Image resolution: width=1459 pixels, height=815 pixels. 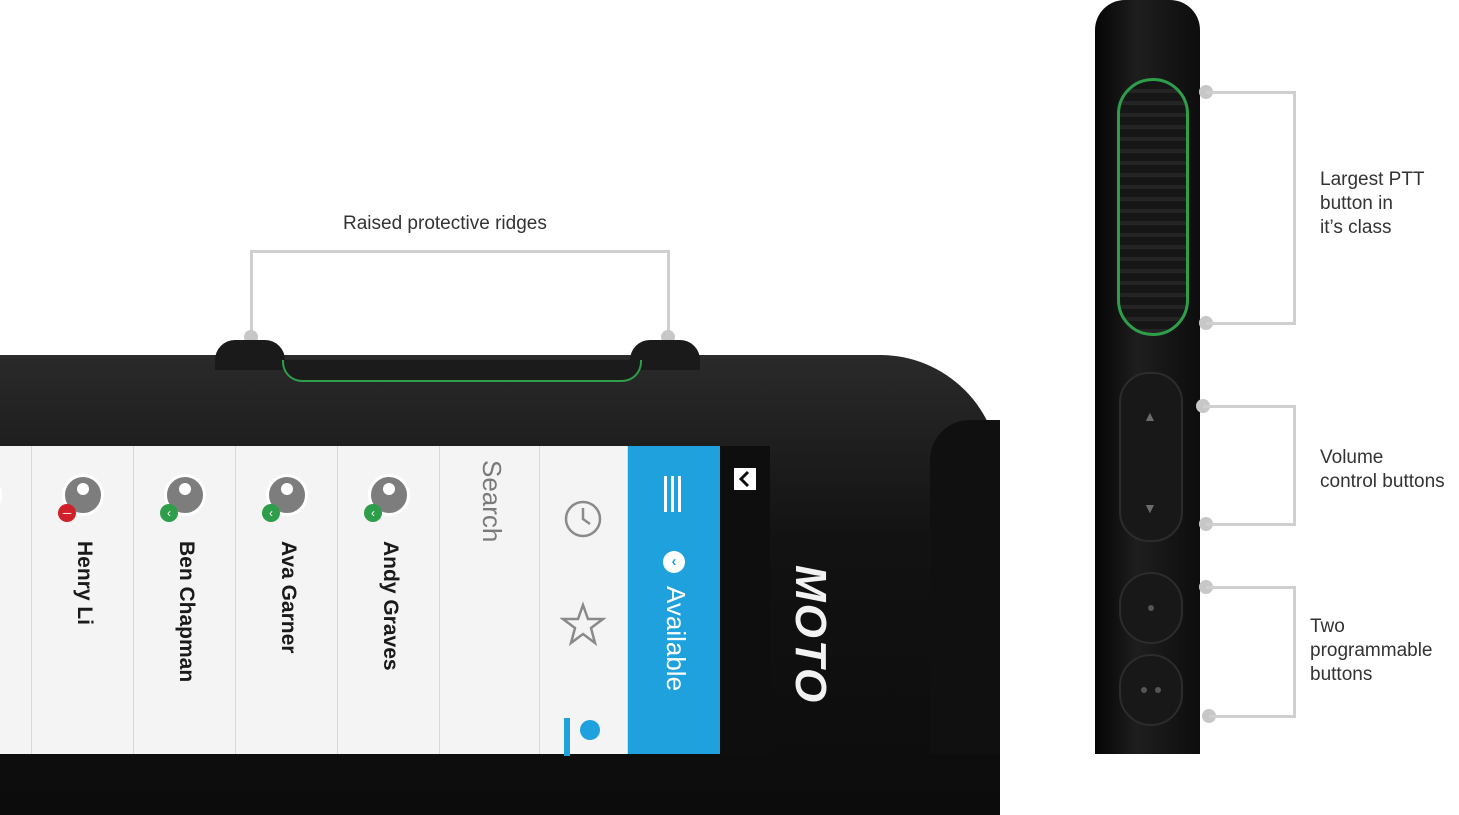 What do you see at coordinates (1150, 416) in the screenshot?
I see `volume-up-icon: ▲` at bounding box center [1150, 416].